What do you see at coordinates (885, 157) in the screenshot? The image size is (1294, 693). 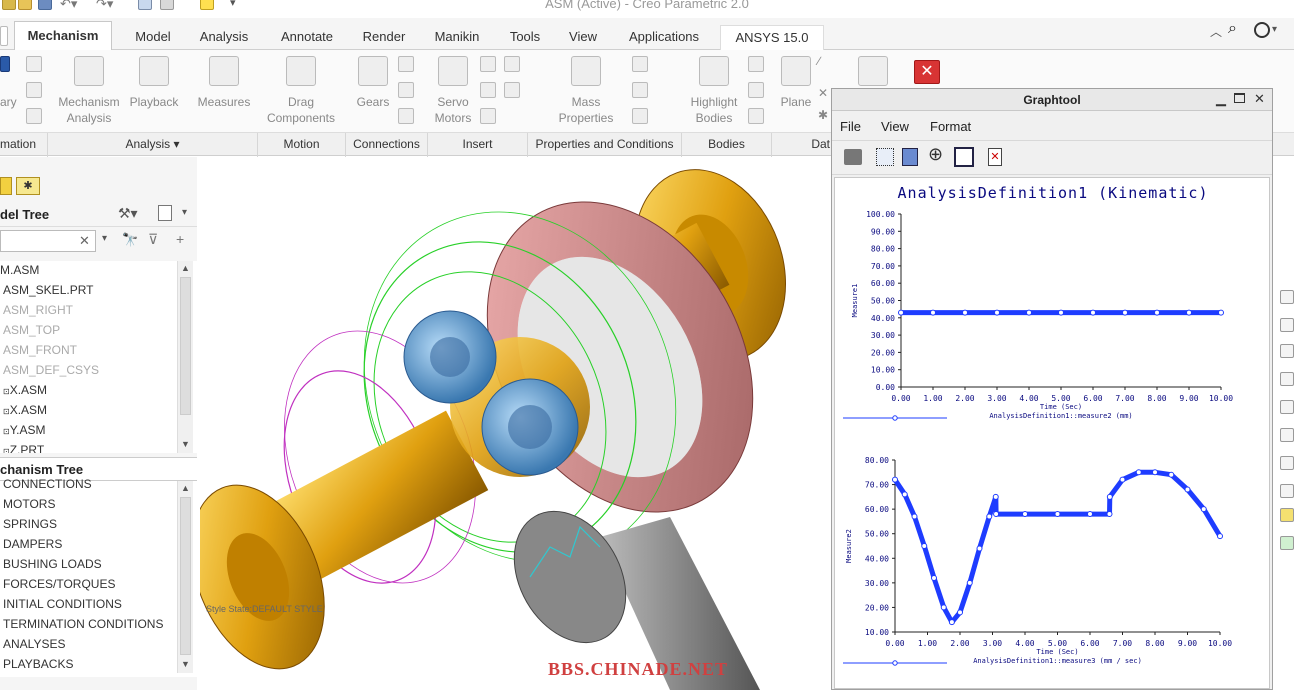 I see `grid-icon` at bounding box center [885, 157].